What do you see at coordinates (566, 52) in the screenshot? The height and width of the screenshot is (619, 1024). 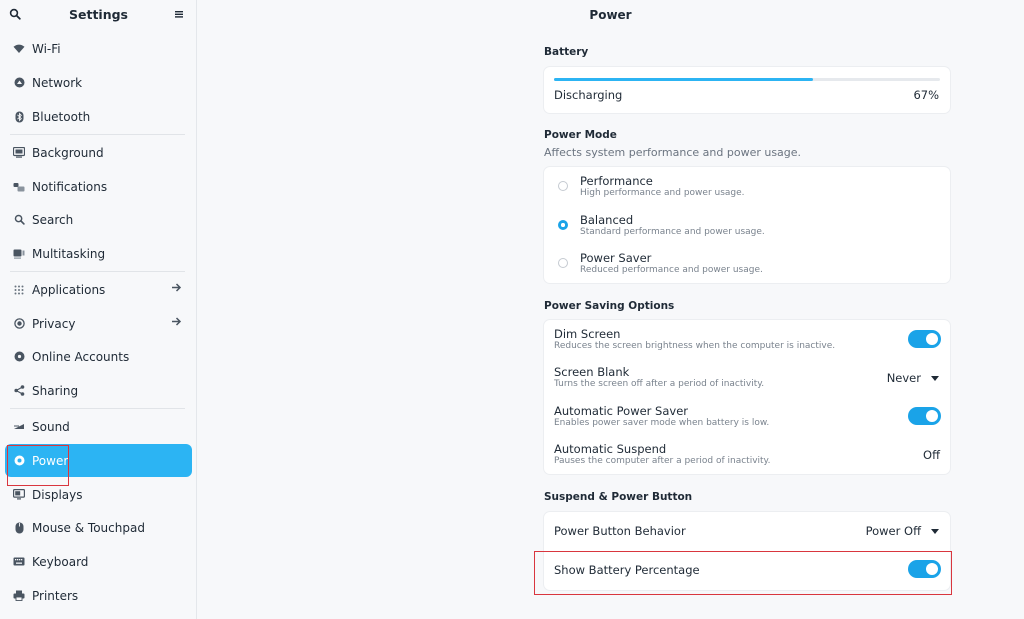 I see `battery-section-title: Battery` at bounding box center [566, 52].